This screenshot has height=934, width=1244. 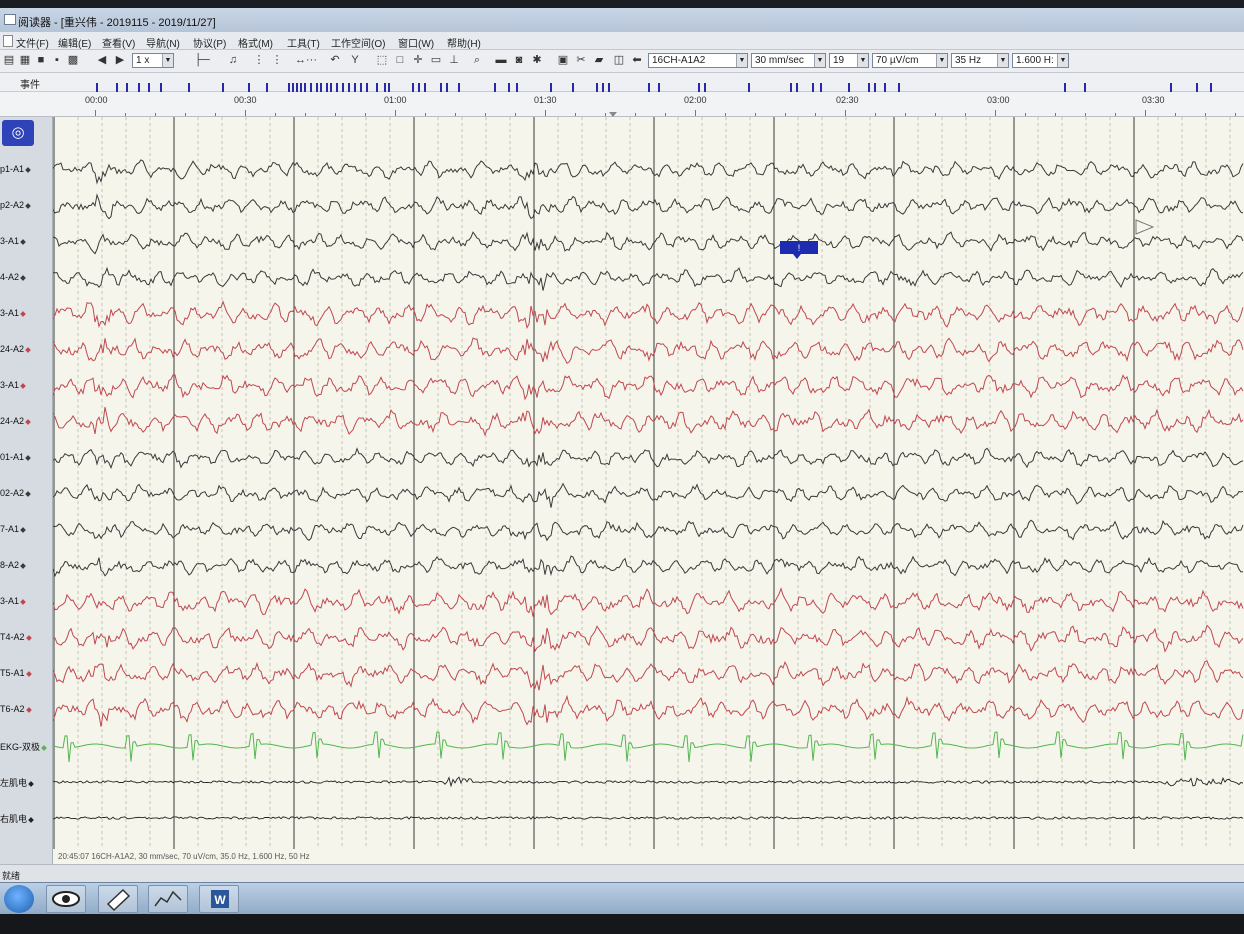 What do you see at coordinates (15, 205) in the screenshot?
I see `channel-label: p2-A2` at bounding box center [15, 205].